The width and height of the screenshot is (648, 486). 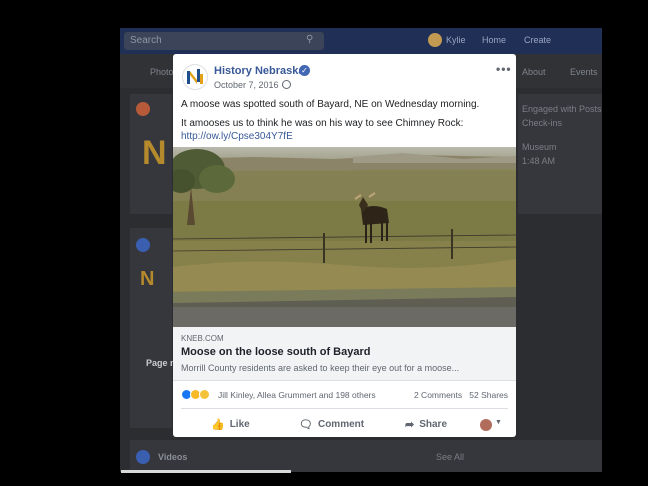 What do you see at coordinates (202, 338) in the screenshot?
I see `link-domain: KNEB.COM` at bounding box center [202, 338].